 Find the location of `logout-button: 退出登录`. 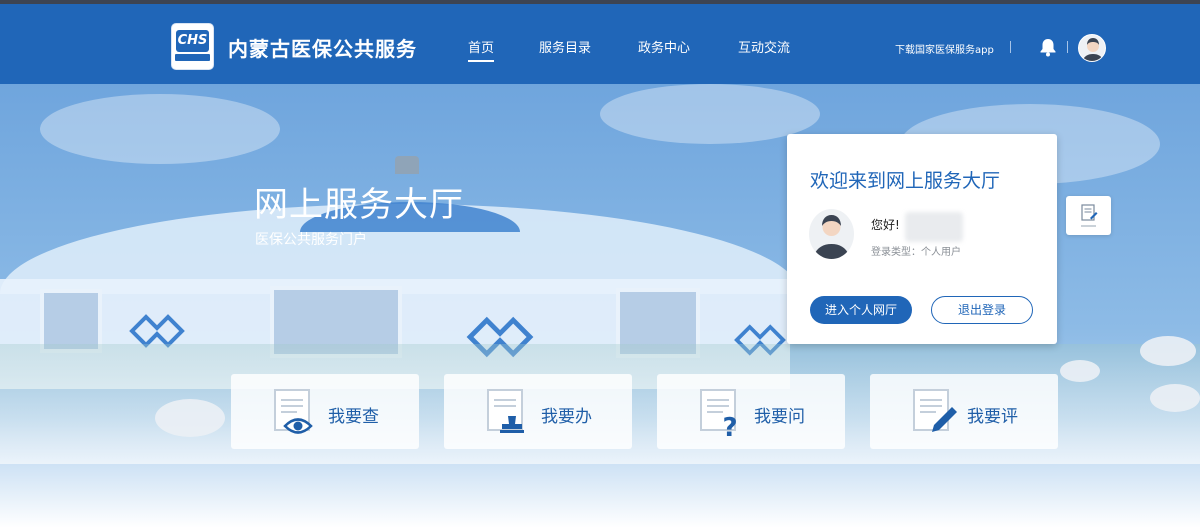

logout-button: 退出登录 is located at coordinates (982, 310).